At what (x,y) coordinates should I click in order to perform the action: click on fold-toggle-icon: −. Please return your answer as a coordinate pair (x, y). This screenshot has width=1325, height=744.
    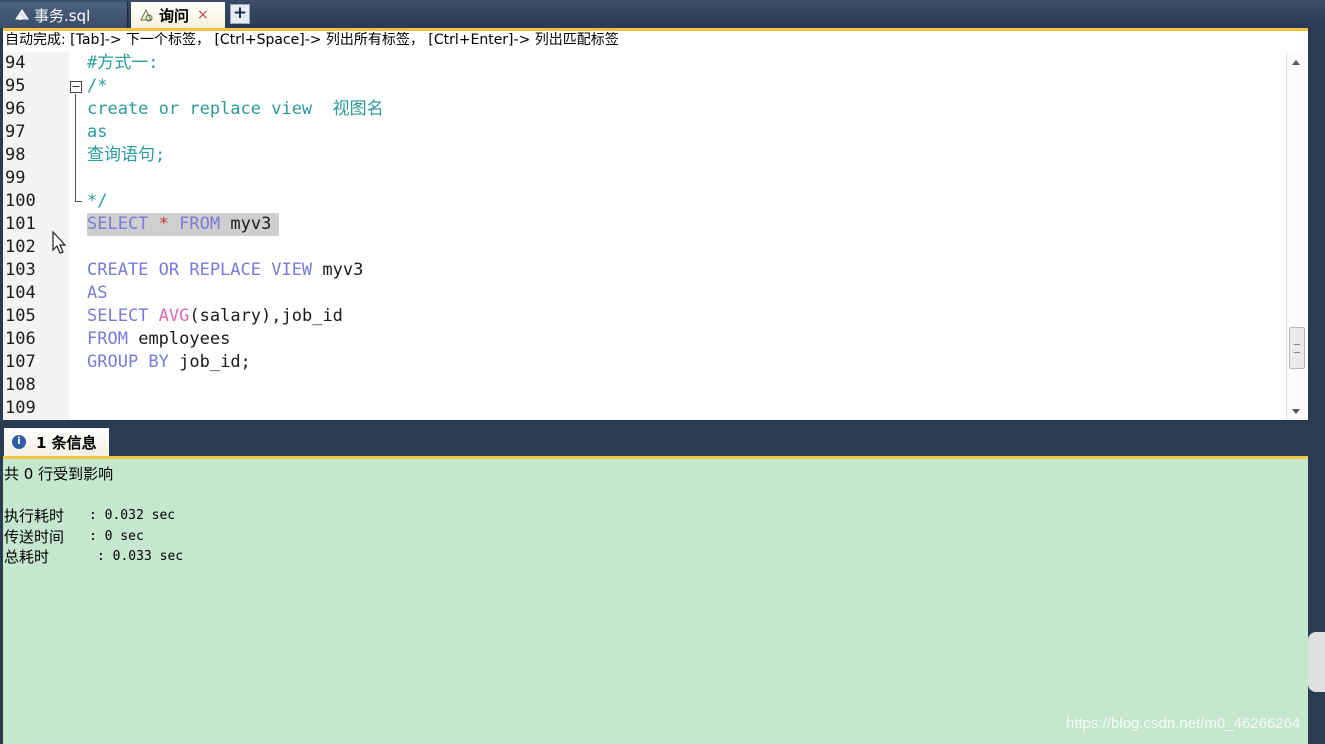
    Looking at the image, I should click on (76, 87).